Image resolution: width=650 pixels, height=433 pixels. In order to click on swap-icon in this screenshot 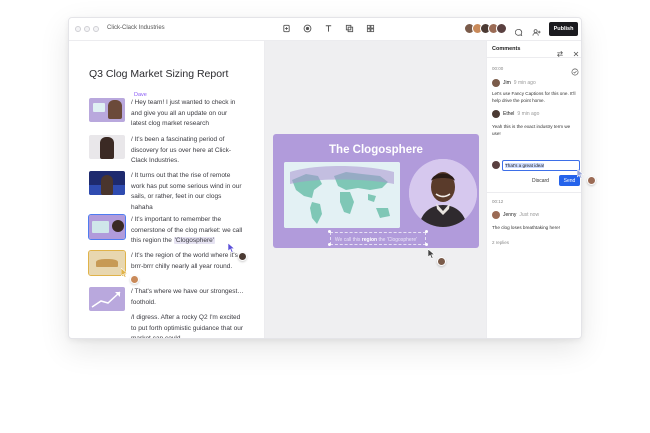, I will do `click(560, 51)`.